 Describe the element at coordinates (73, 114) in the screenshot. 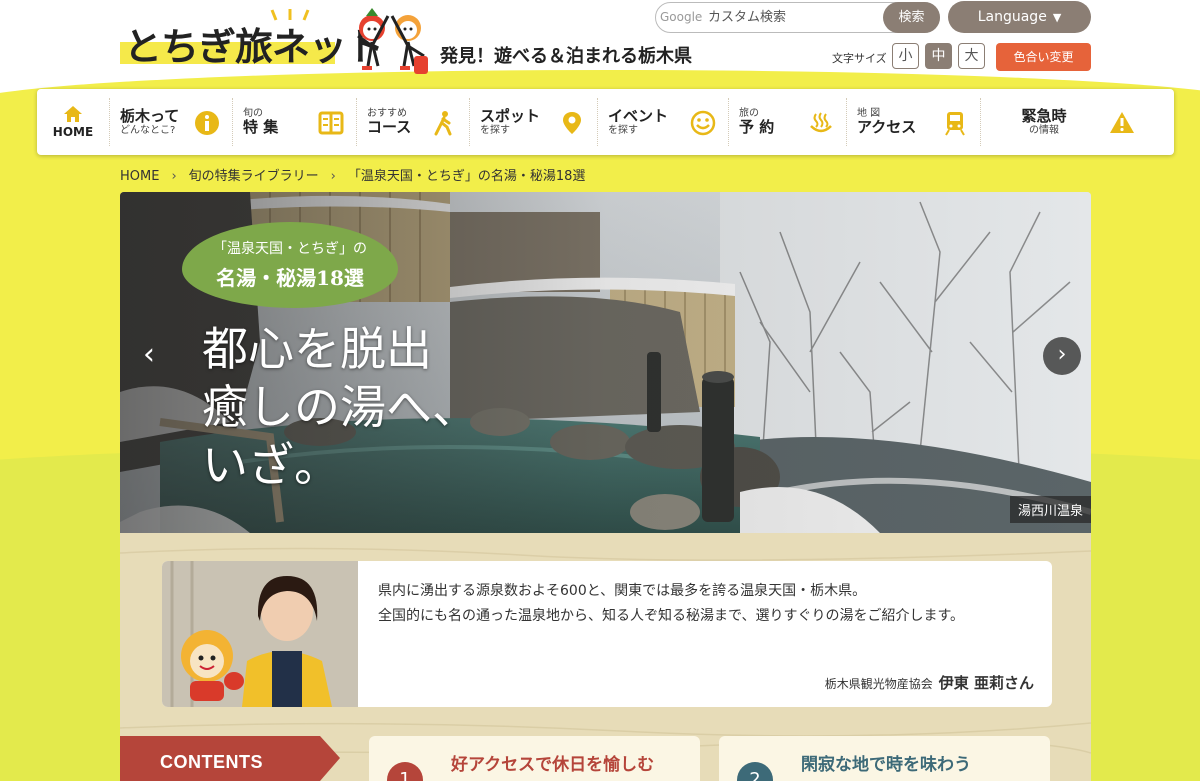

I see `home-icon` at that location.